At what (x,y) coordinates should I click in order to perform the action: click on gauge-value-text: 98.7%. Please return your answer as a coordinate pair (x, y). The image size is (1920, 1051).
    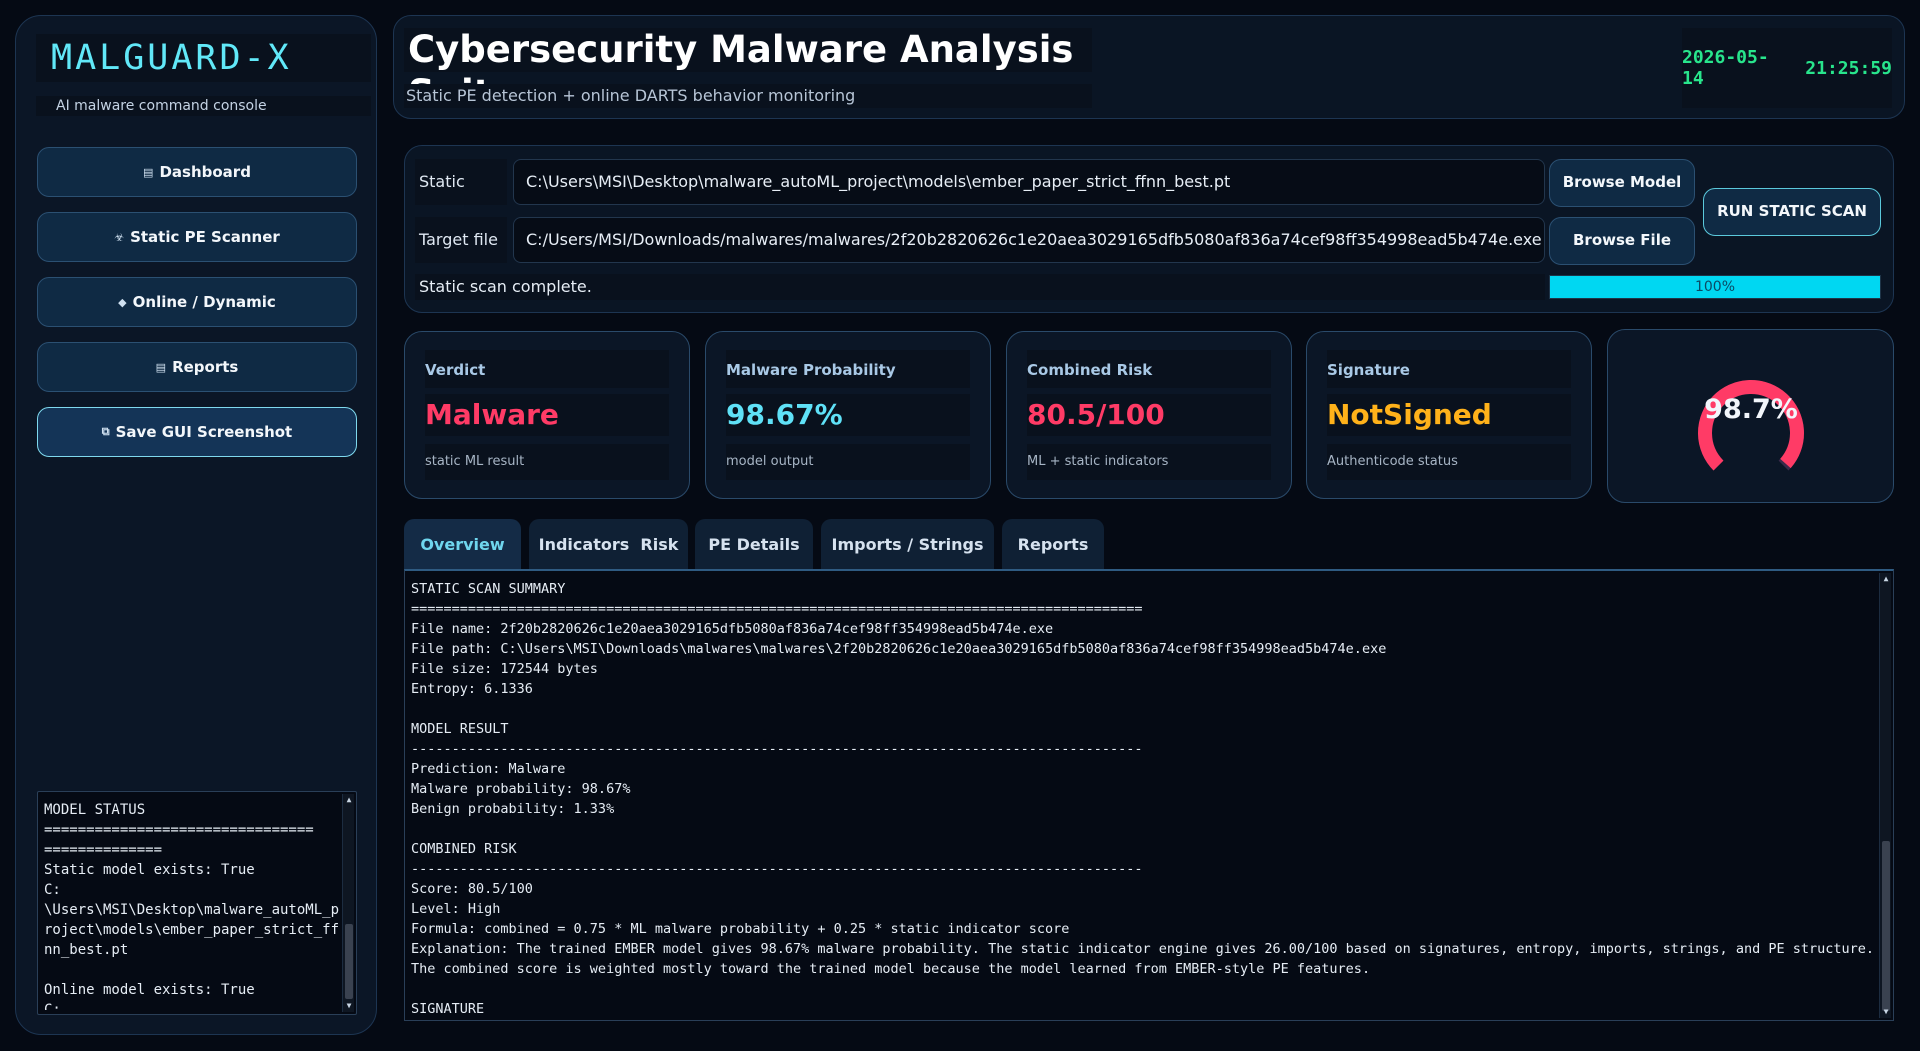
    Looking at the image, I should click on (1751, 409).